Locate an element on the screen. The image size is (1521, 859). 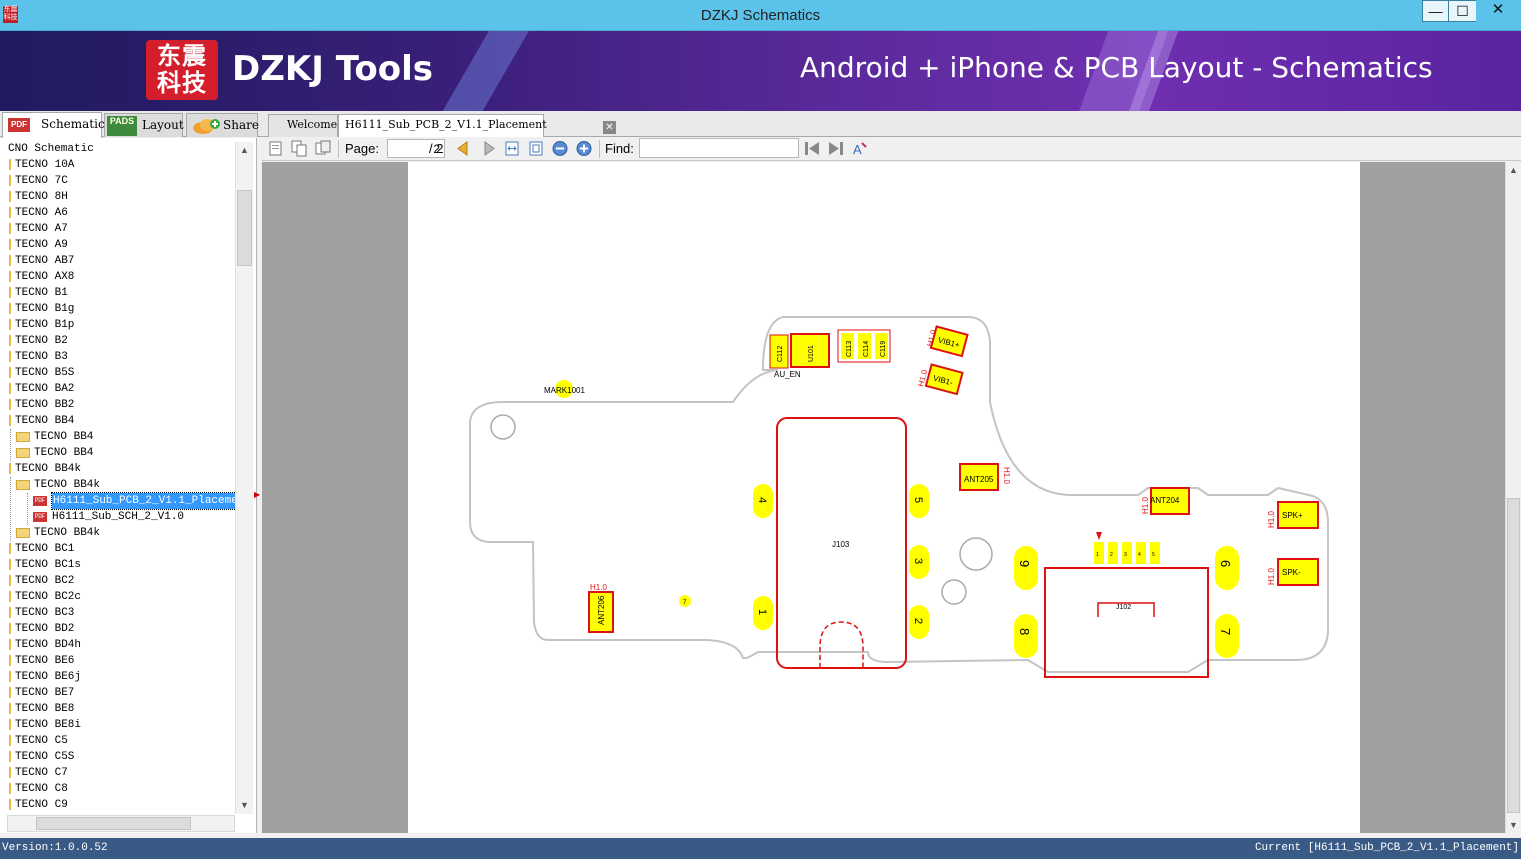
tree-item: TECNO BC1s is located at coordinates (117, 565).